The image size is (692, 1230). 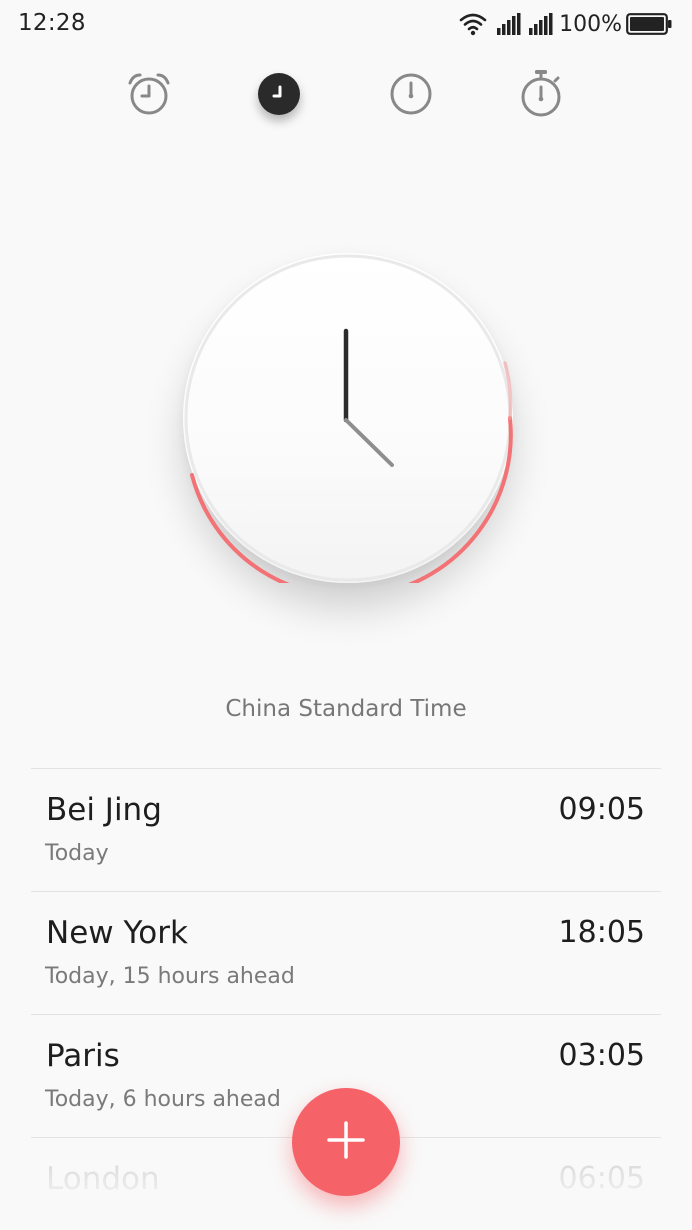 I want to click on tab-timer, so click(x=411, y=94).